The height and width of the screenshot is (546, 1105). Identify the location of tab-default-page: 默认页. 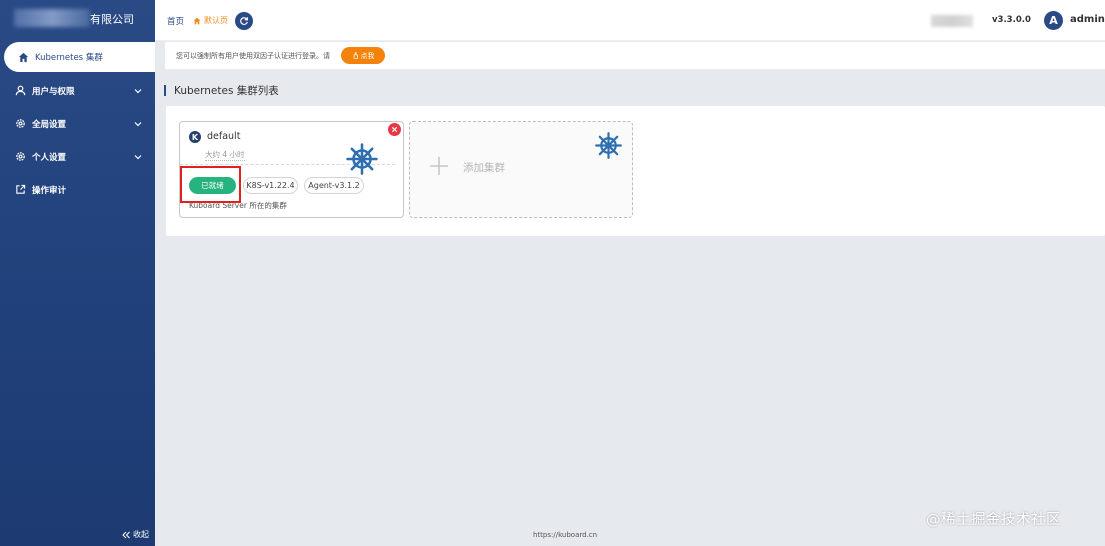
(210, 20).